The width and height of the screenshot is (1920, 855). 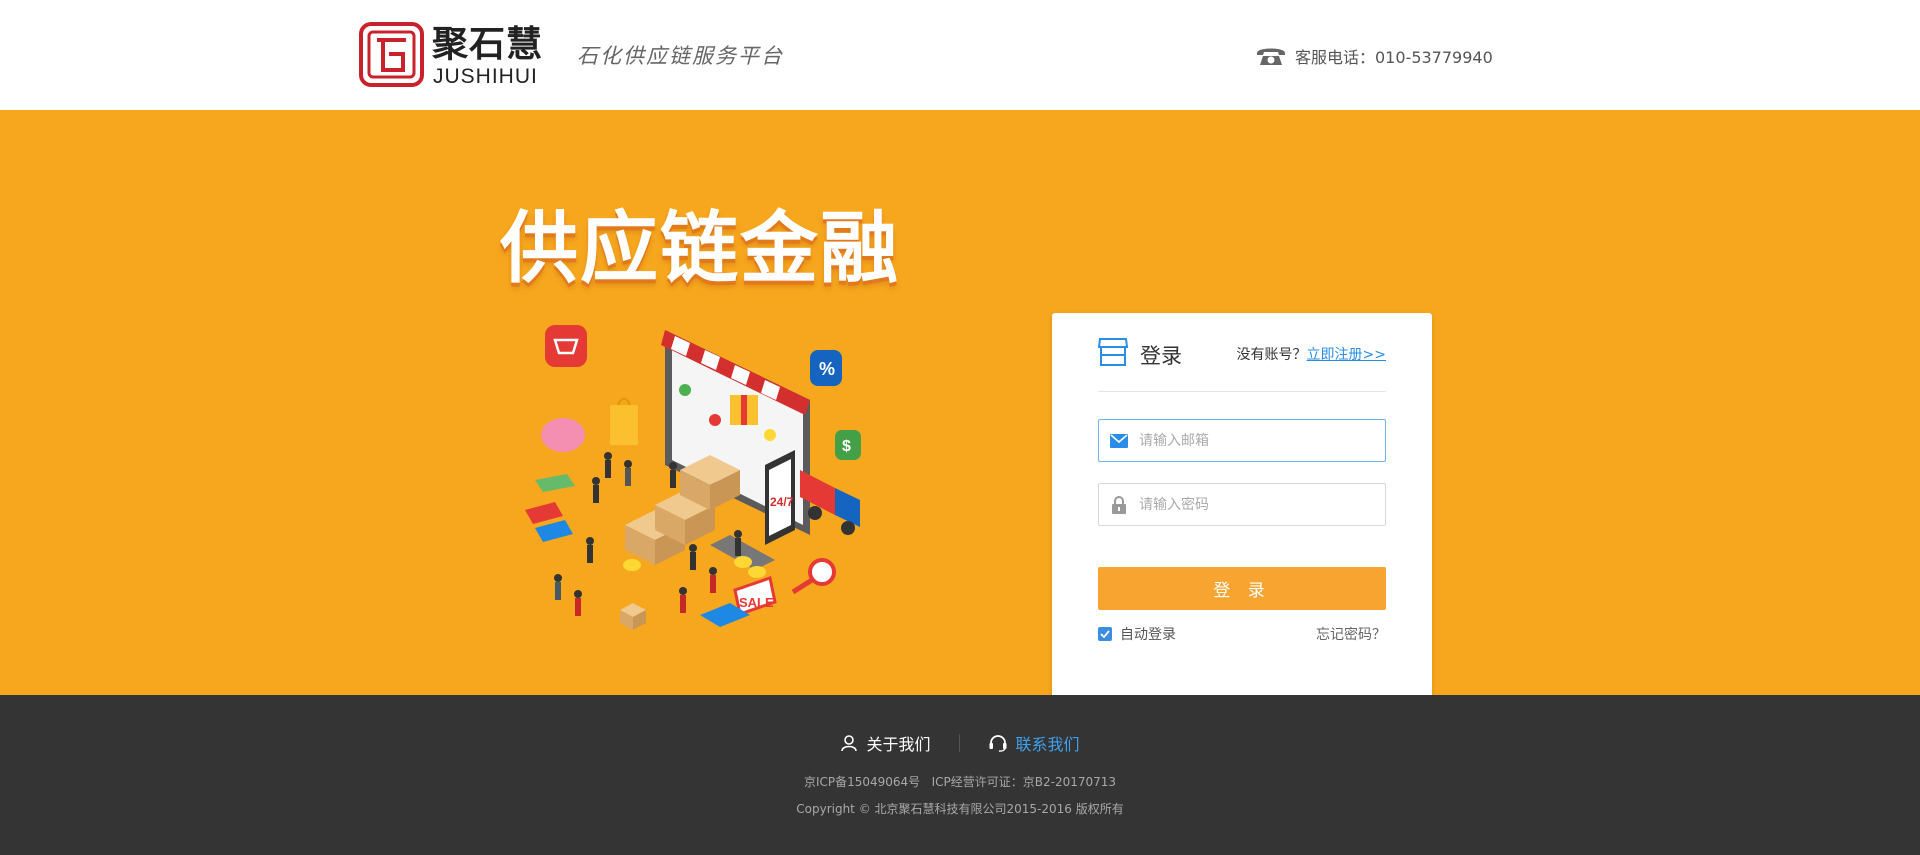 I want to click on auto-login-label: 自动登录, so click(x=1148, y=635).